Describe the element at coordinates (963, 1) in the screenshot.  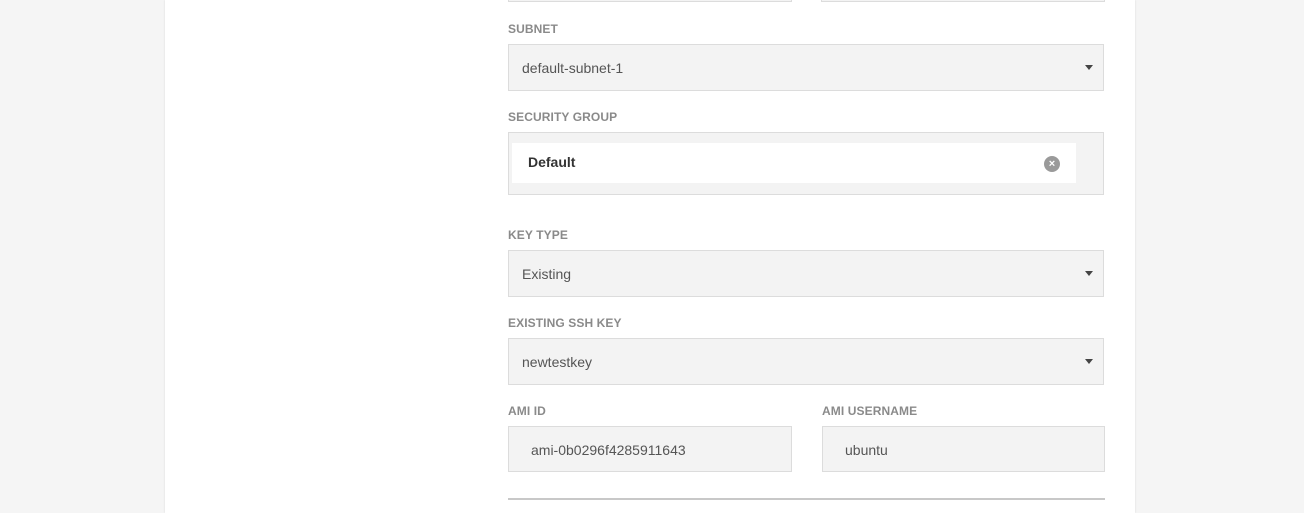
I see `previous-field-right` at that location.